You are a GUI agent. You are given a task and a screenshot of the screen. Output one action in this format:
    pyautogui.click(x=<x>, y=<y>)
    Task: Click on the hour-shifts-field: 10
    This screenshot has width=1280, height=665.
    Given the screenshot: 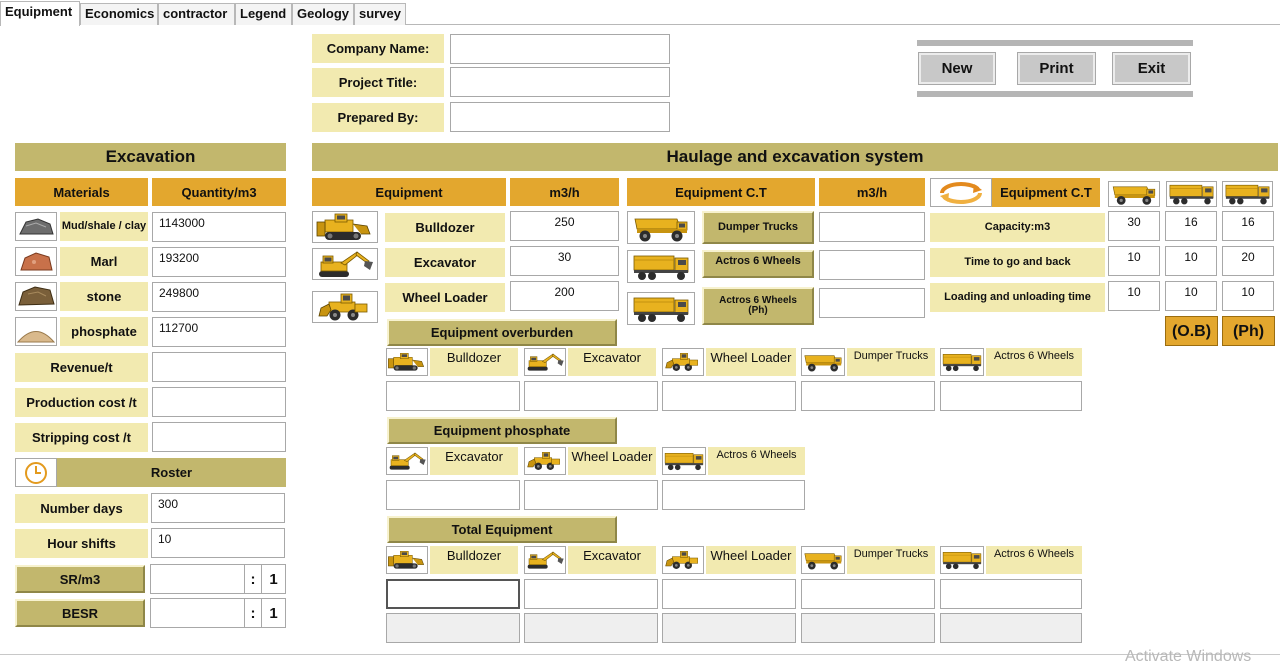 What is the action you would take?
    pyautogui.click(x=218, y=543)
    